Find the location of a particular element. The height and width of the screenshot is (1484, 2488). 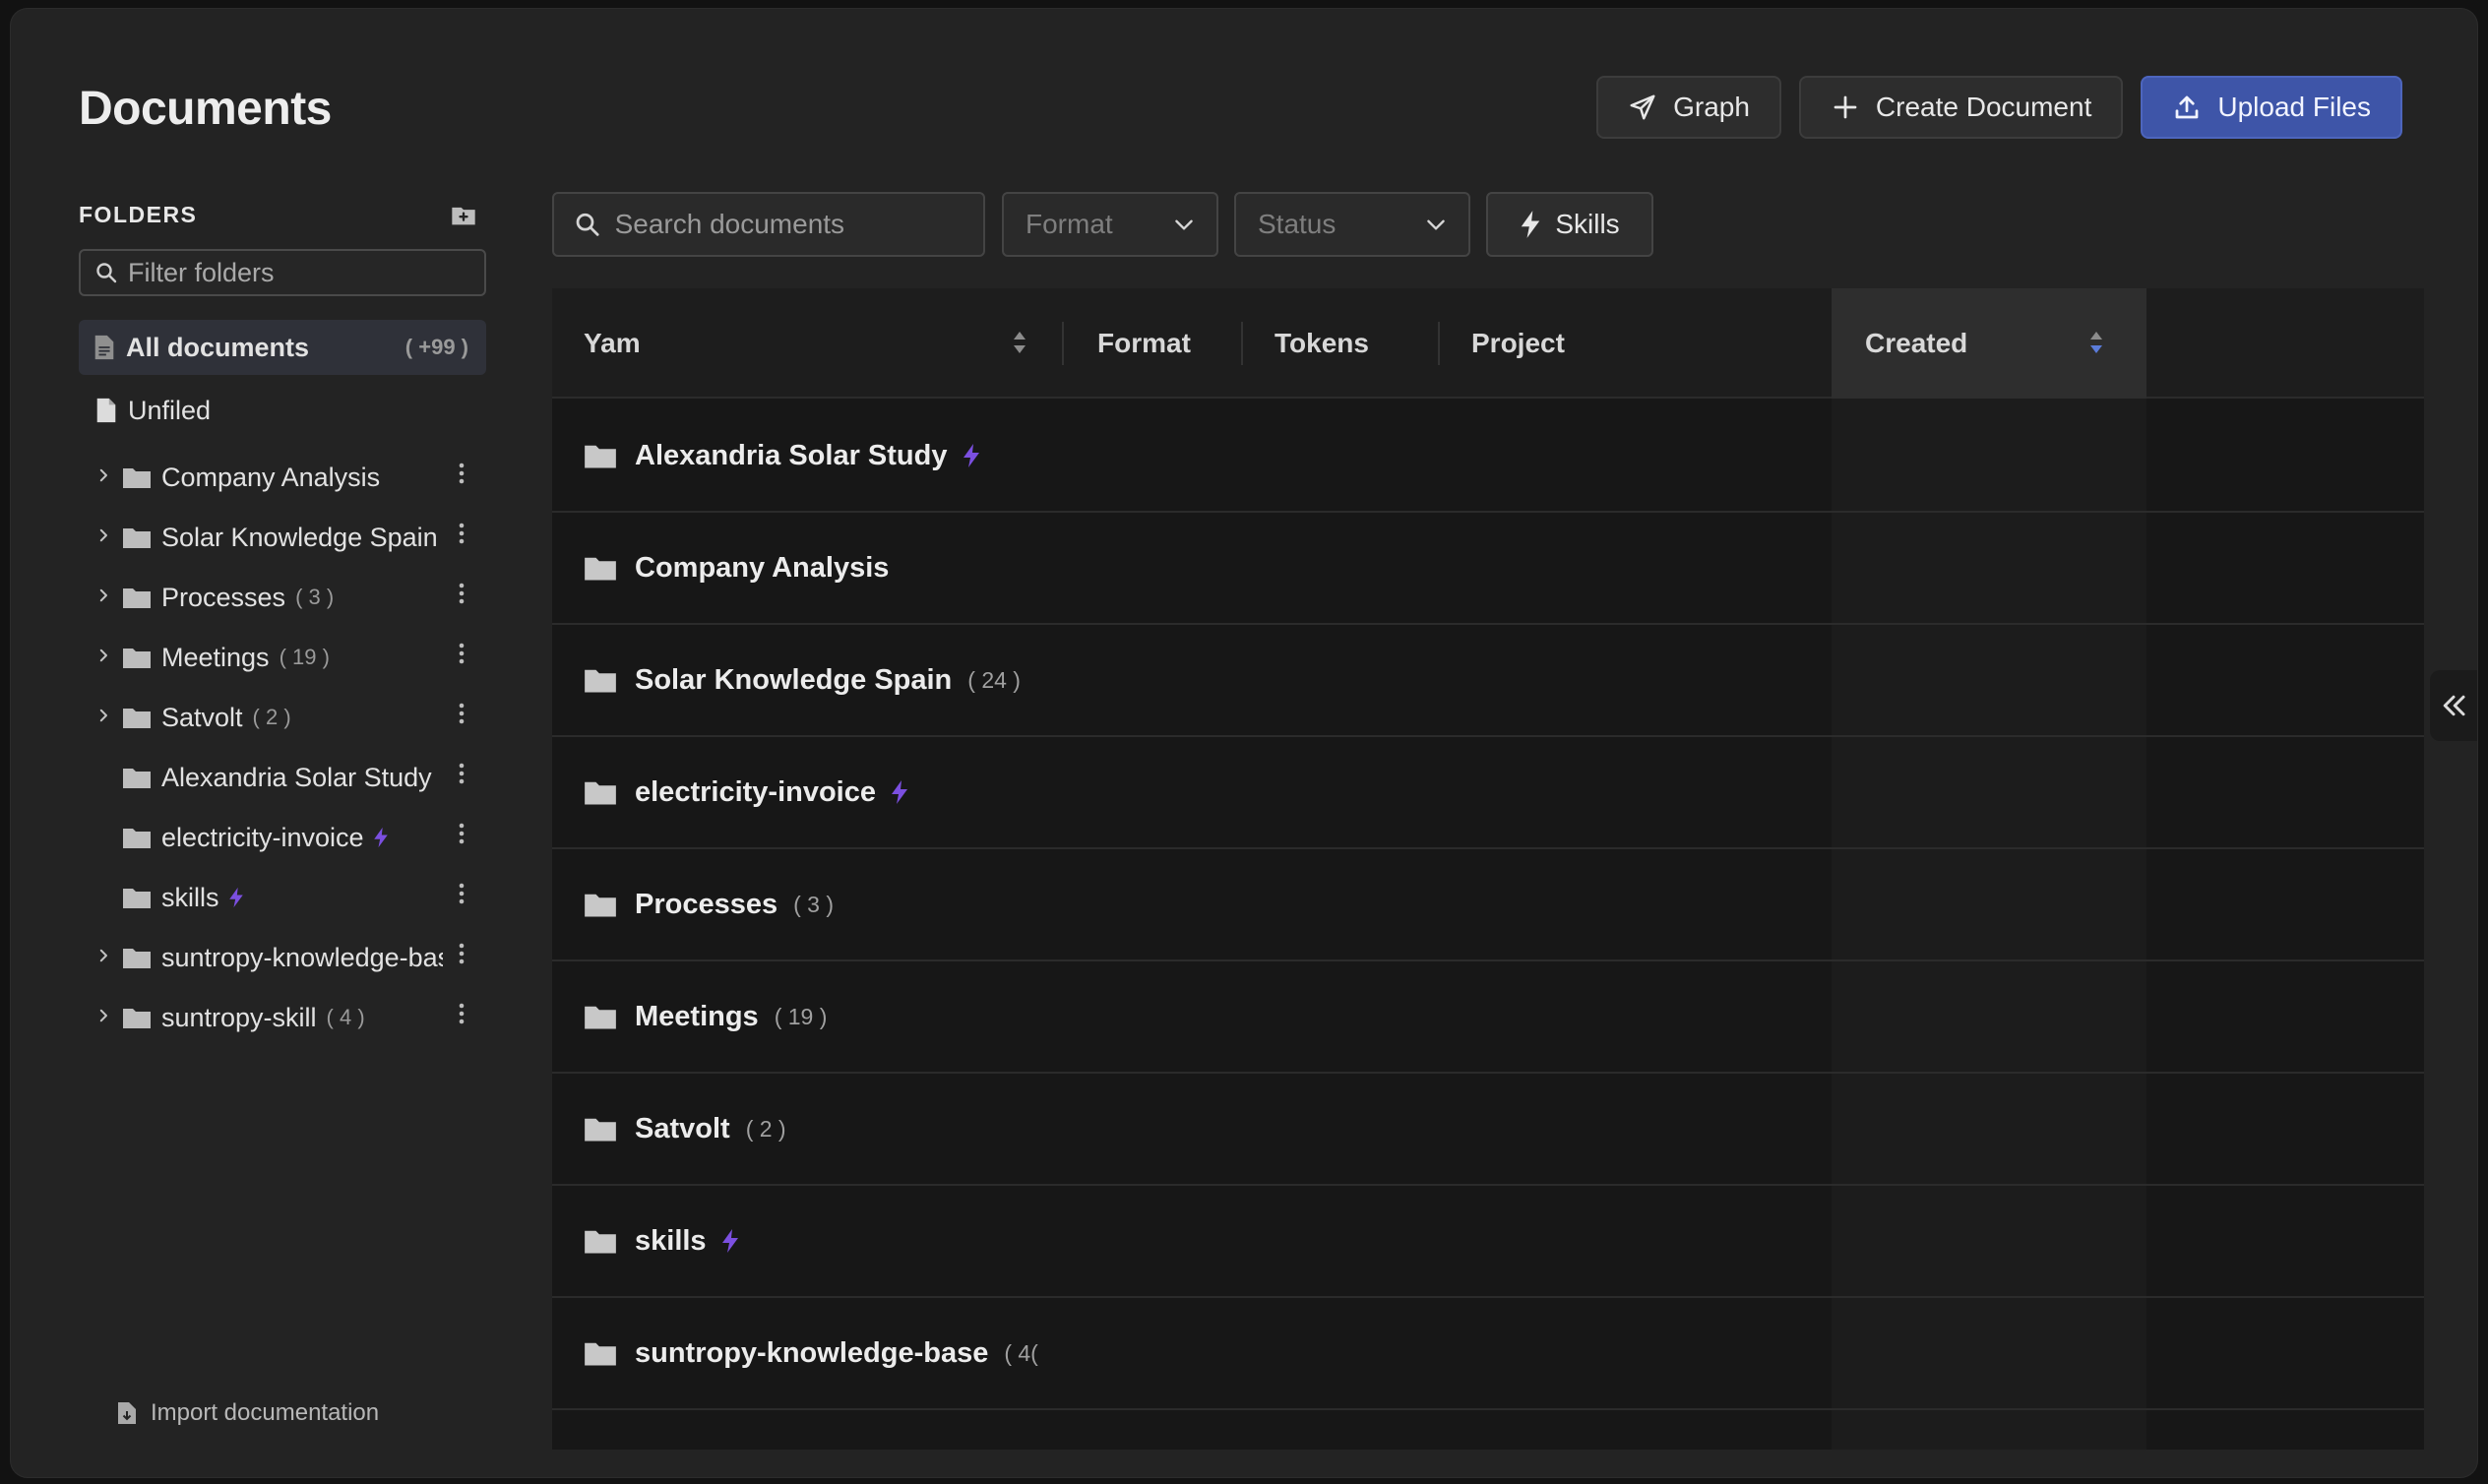

column-header-format: Format is located at coordinates (1144, 344).